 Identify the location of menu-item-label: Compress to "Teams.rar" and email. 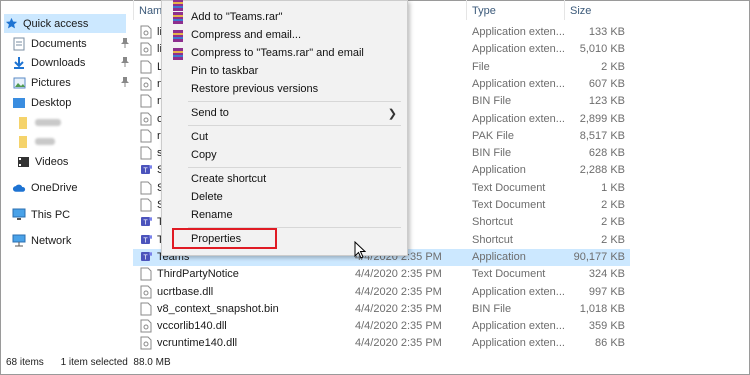
(277, 53).